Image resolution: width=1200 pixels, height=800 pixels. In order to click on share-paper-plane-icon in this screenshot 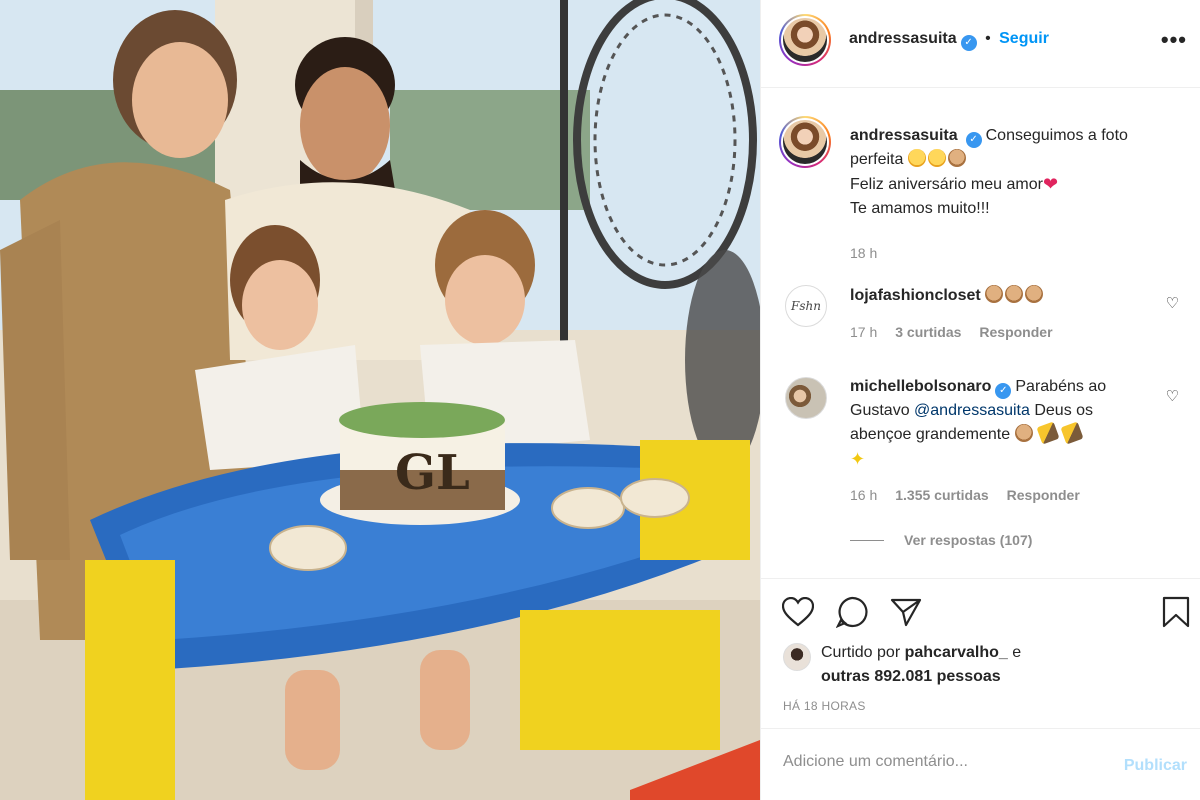, I will do `click(906, 612)`.